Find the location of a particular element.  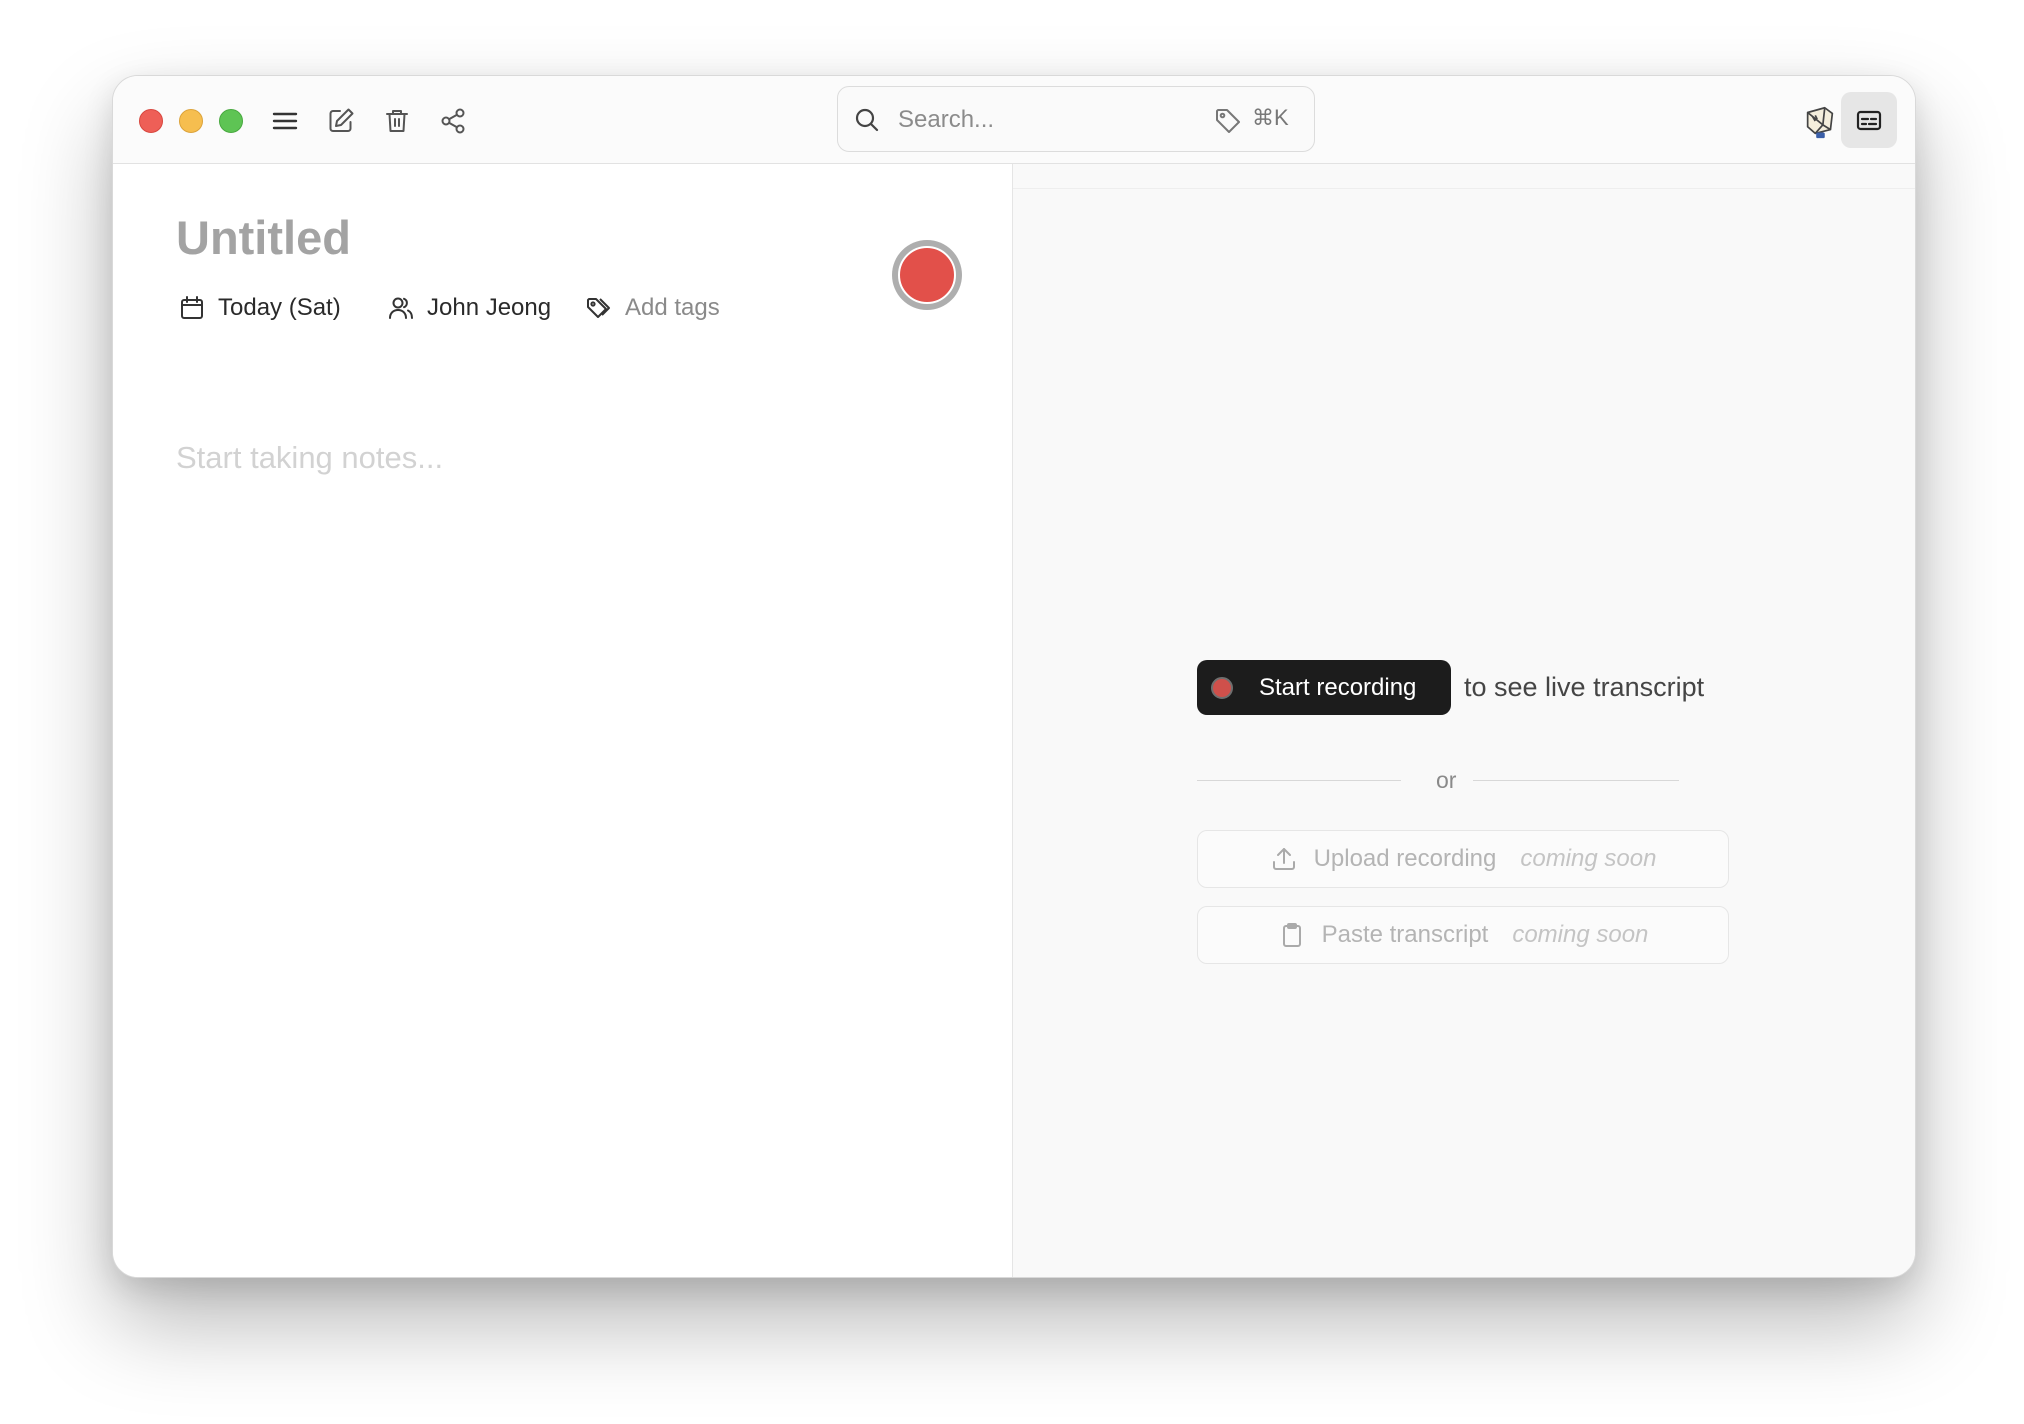

close-window-button is located at coordinates (151, 121).